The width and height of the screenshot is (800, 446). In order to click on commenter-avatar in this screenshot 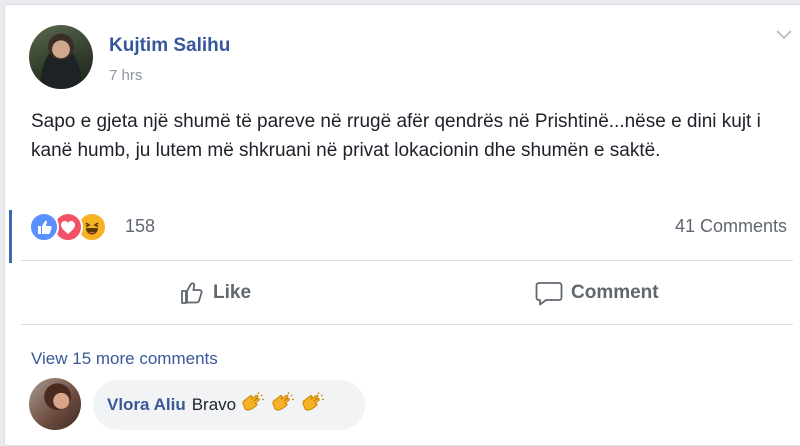, I will do `click(55, 404)`.